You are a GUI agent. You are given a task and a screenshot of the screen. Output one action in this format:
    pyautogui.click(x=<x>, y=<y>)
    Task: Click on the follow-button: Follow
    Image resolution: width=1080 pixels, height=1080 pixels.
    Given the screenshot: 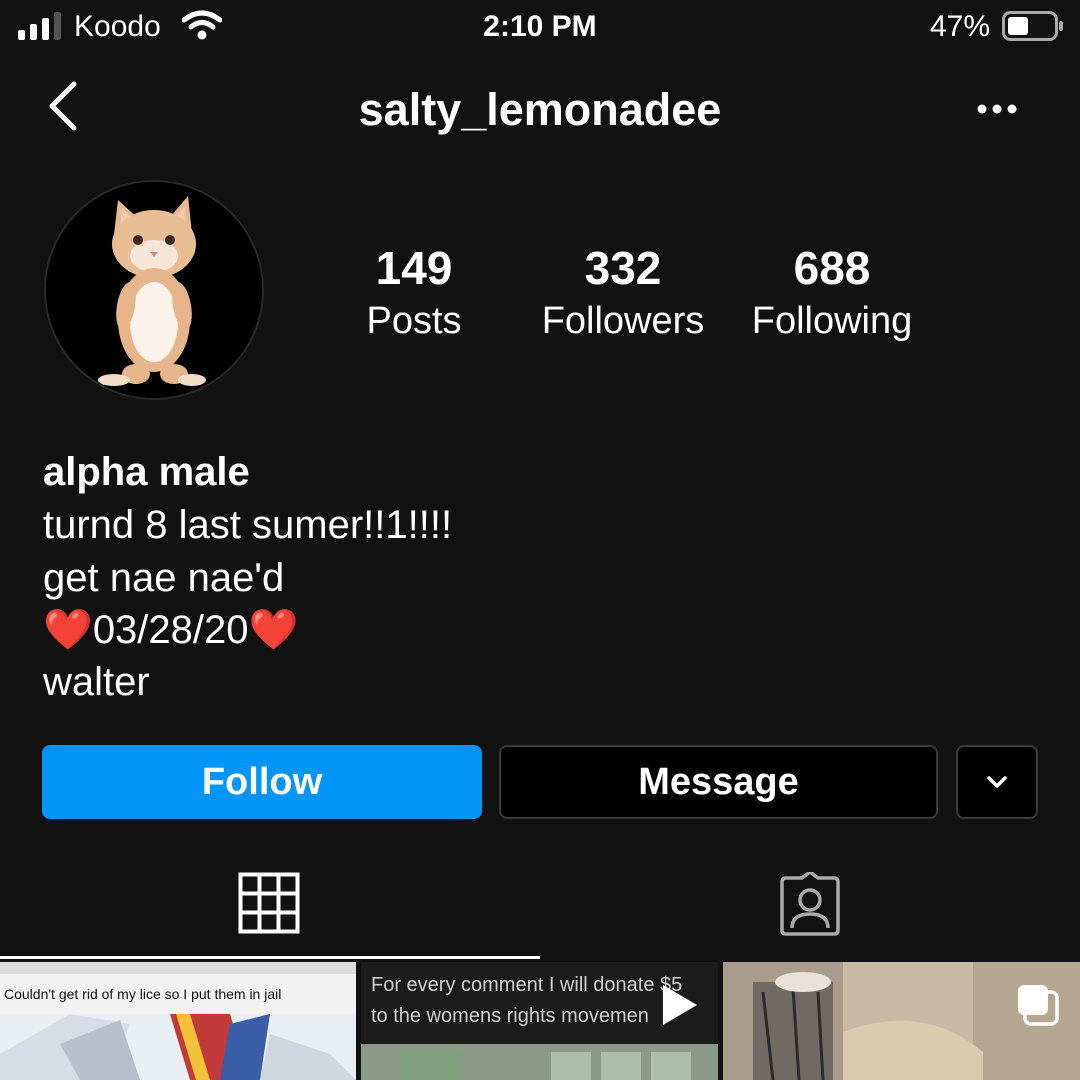 What is the action you would take?
    pyautogui.click(x=262, y=782)
    